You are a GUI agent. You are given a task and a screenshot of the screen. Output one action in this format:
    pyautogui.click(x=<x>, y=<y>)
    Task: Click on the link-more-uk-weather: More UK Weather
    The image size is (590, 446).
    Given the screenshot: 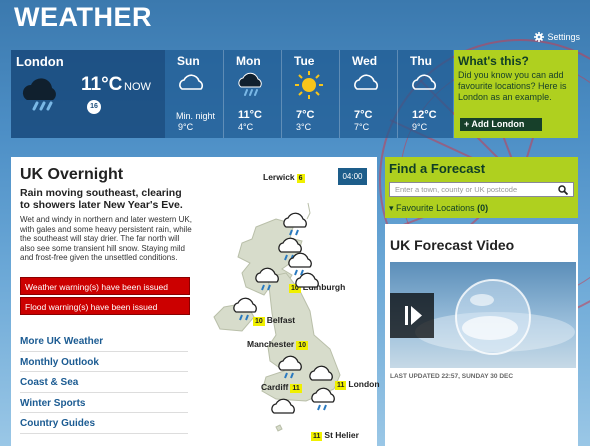 What is the action you would take?
    pyautogui.click(x=104, y=341)
    